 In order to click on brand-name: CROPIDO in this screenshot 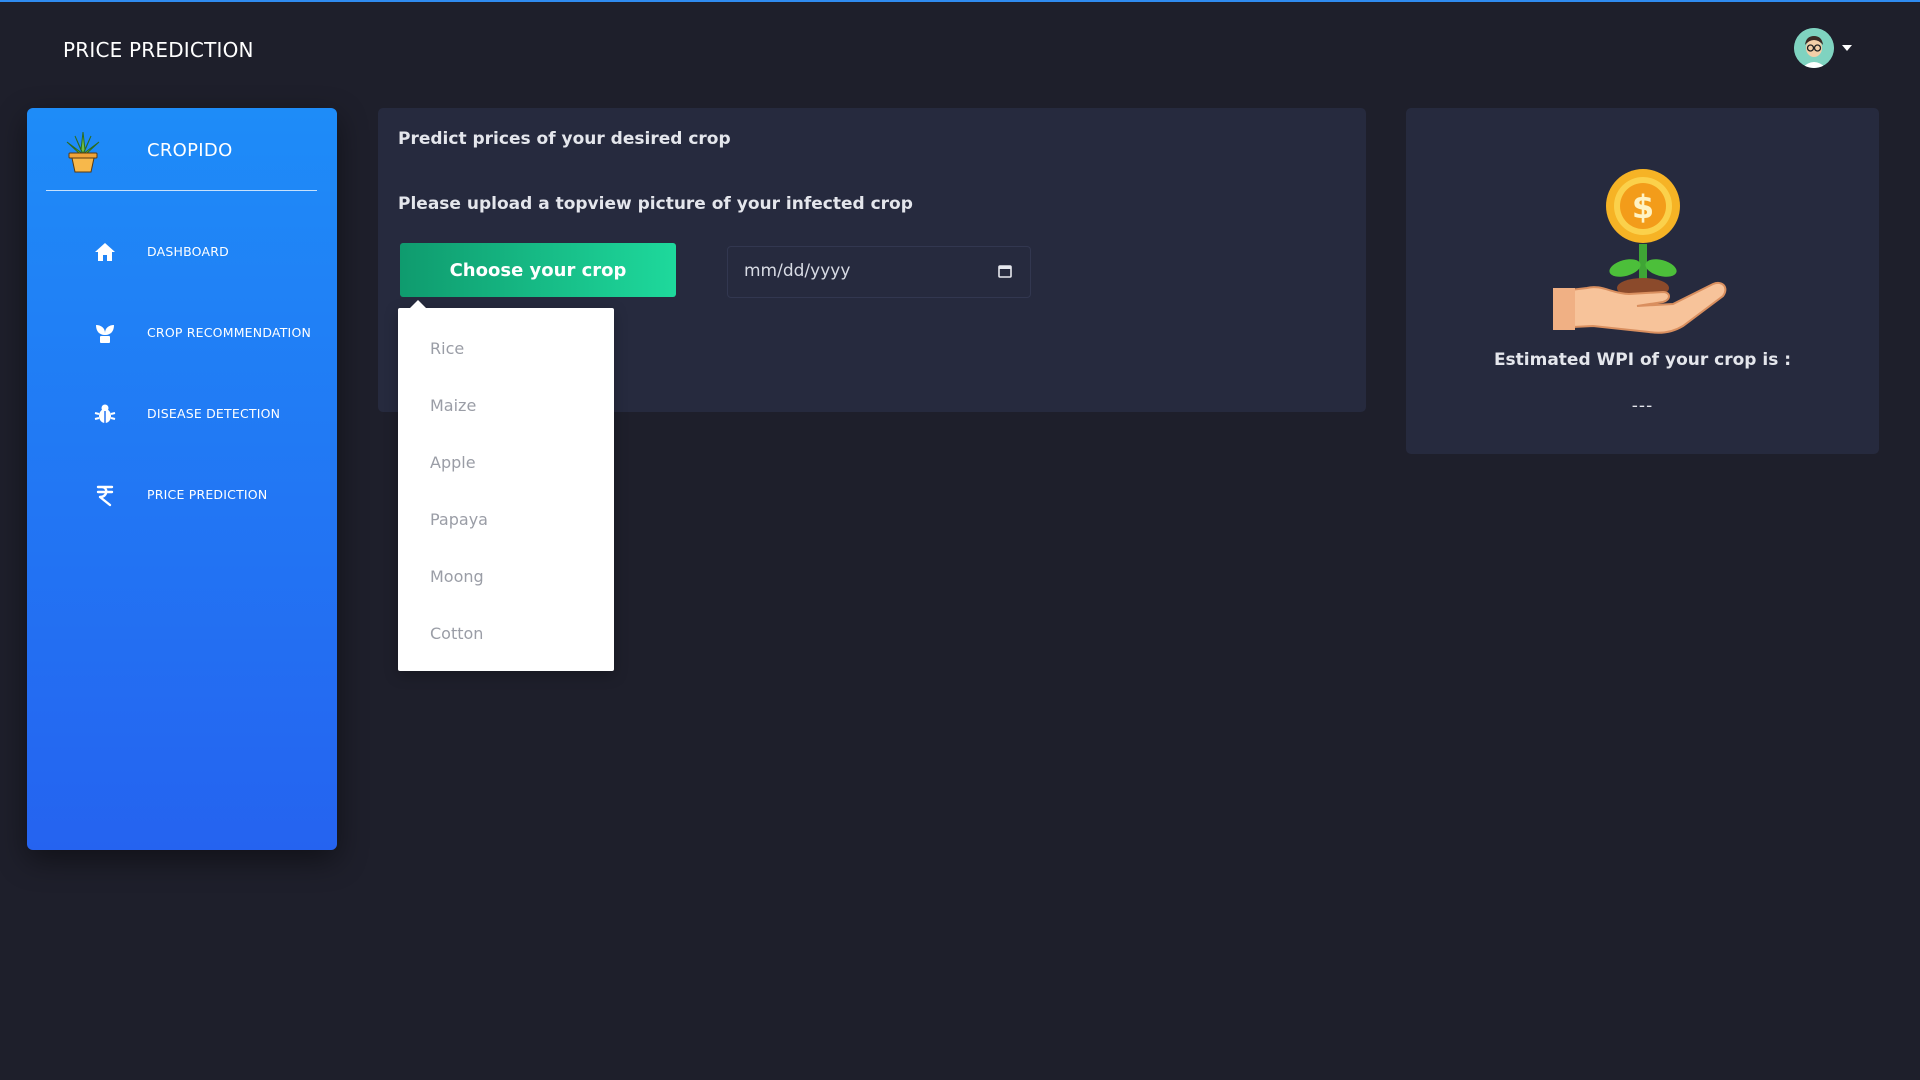, I will do `click(190, 150)`.